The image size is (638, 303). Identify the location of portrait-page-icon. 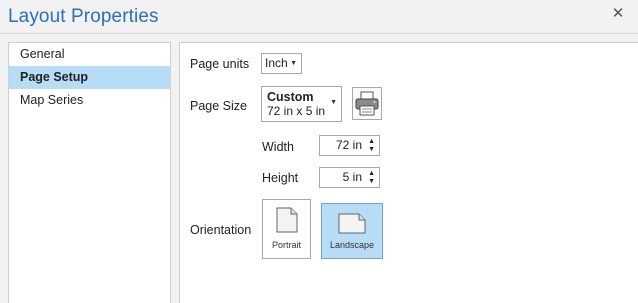
(287, 220).